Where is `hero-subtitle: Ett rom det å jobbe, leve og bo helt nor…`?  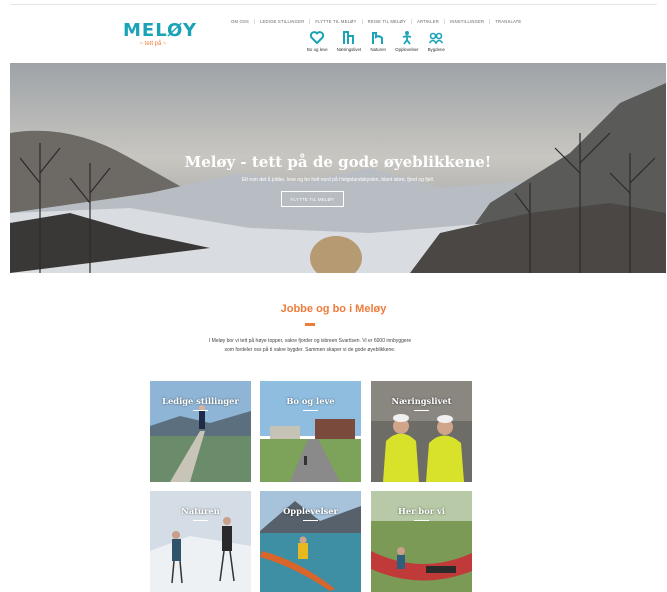
hero-subtitle: Ett rom det å jobbe, leve og bo helt nor… is located at coordinates (338, 180).